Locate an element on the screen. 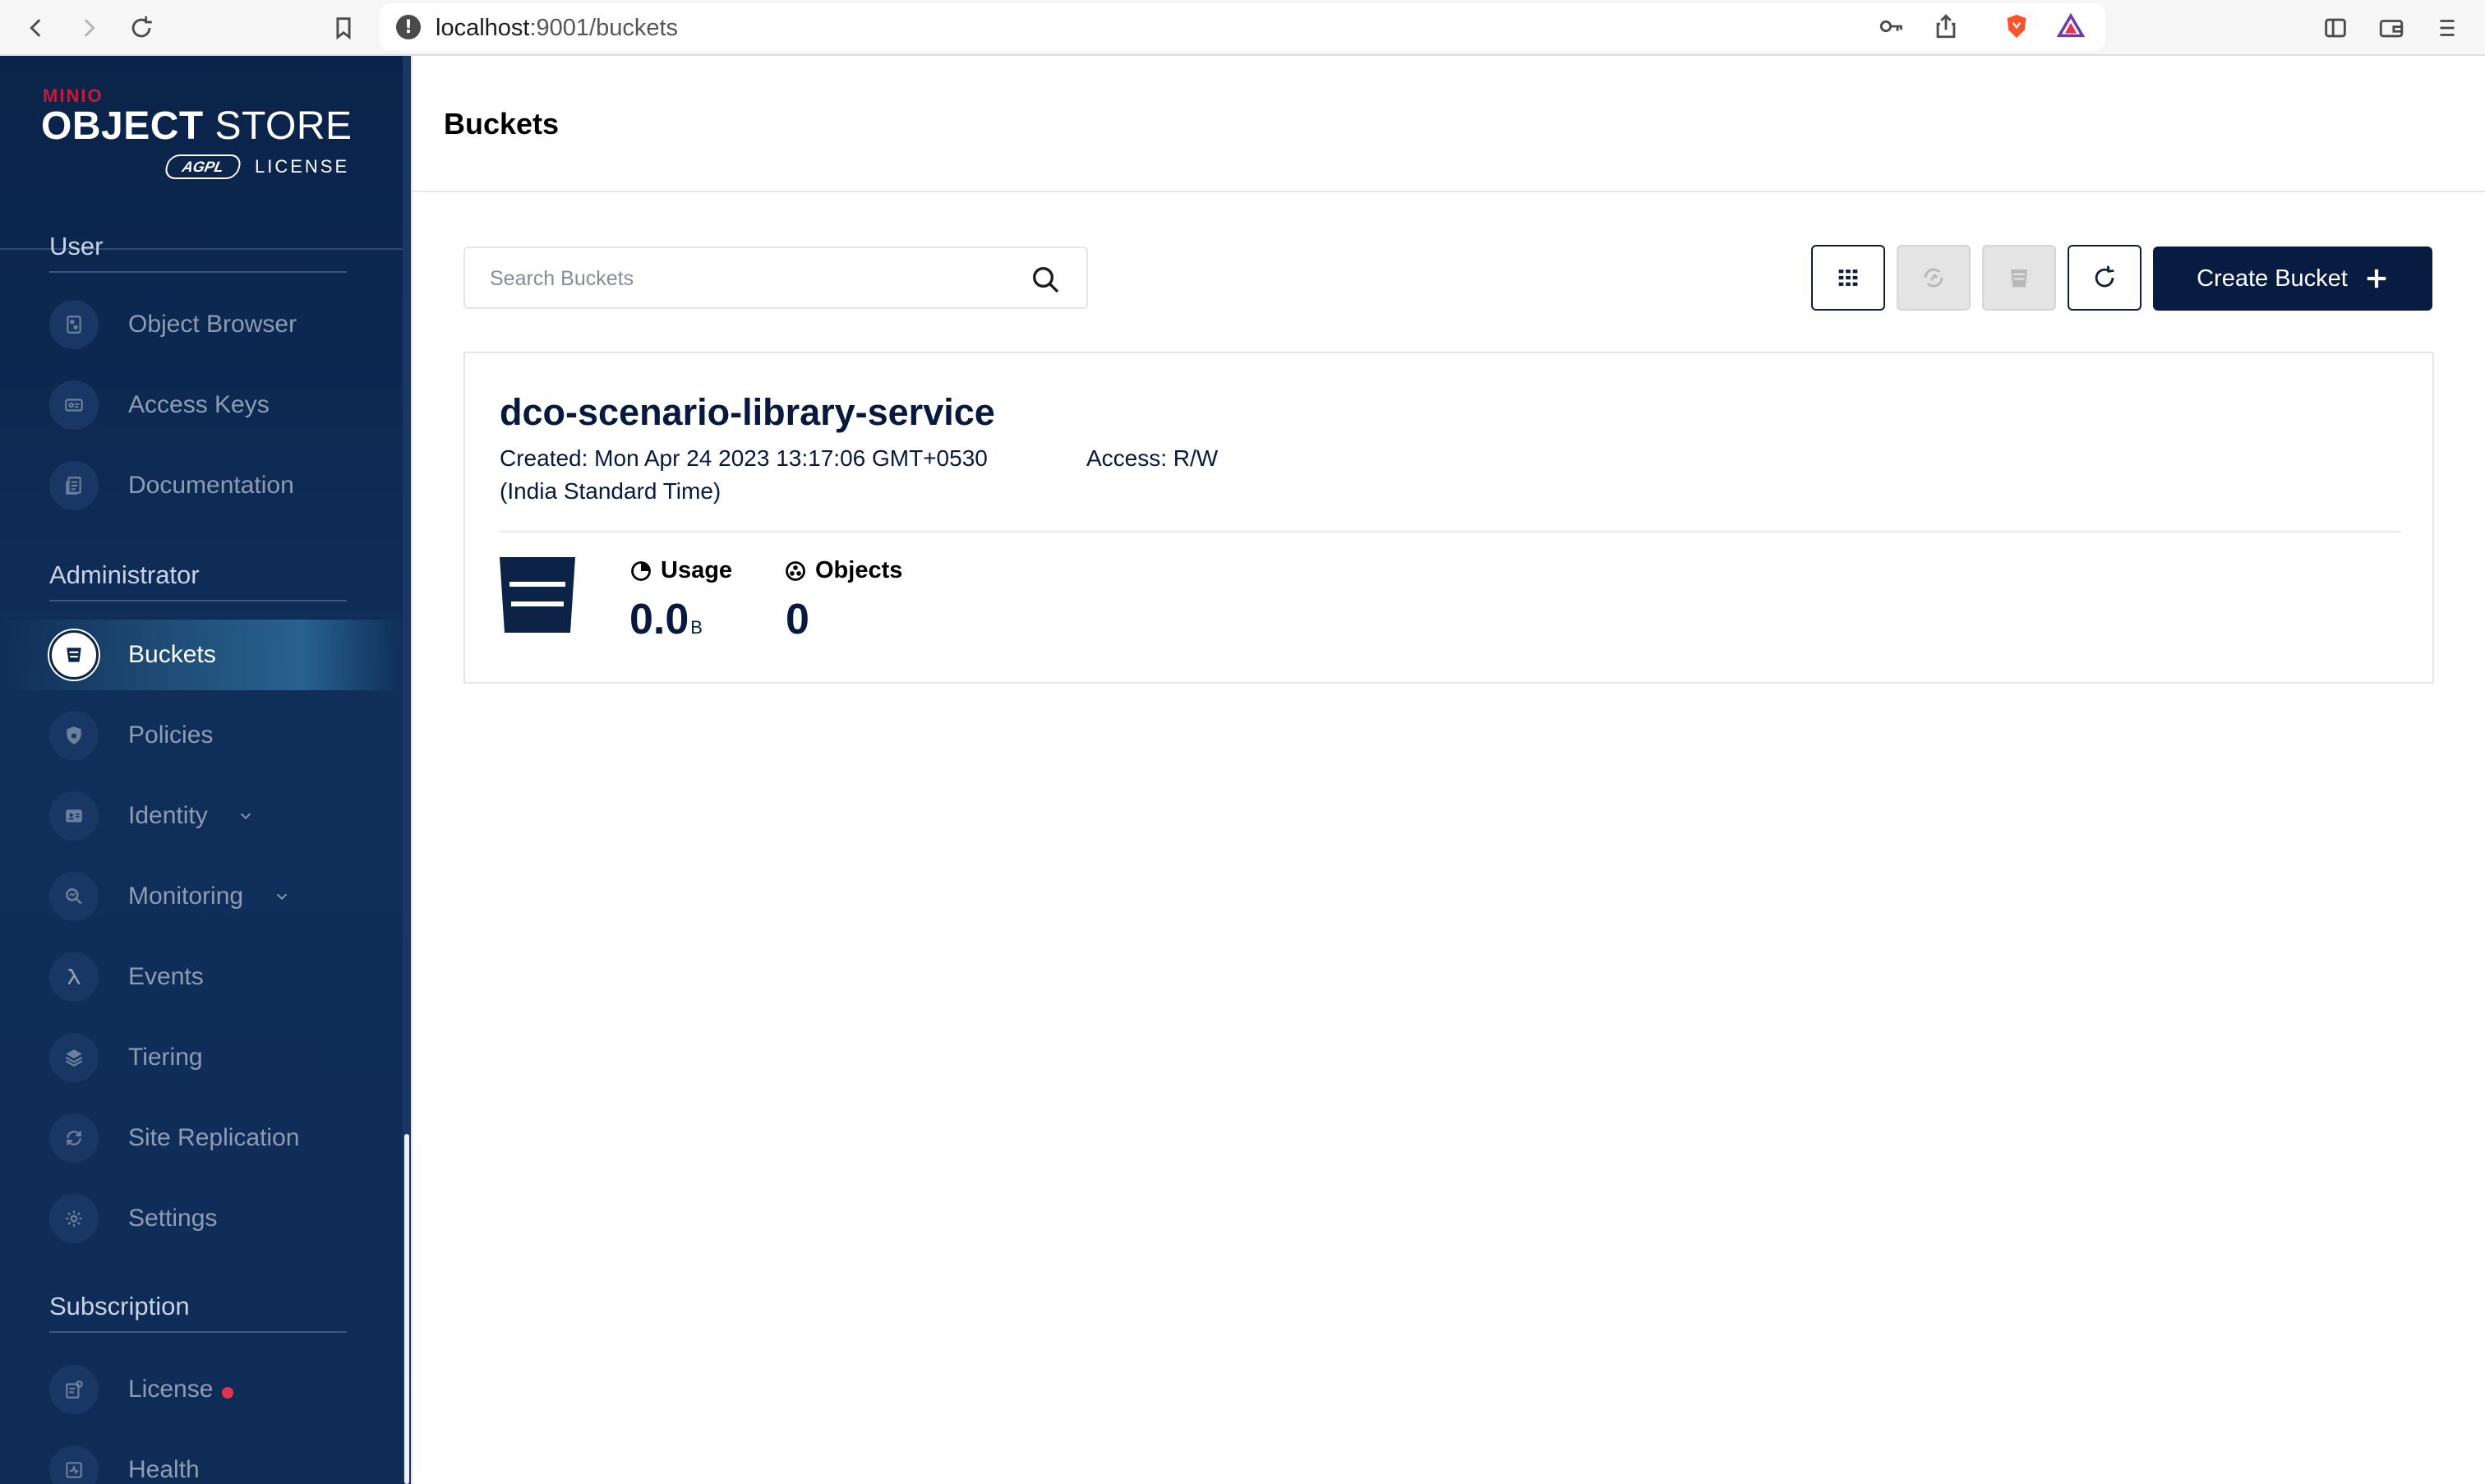  sidebar-scrollbar-thumb is located at coordinates (406, 1309).